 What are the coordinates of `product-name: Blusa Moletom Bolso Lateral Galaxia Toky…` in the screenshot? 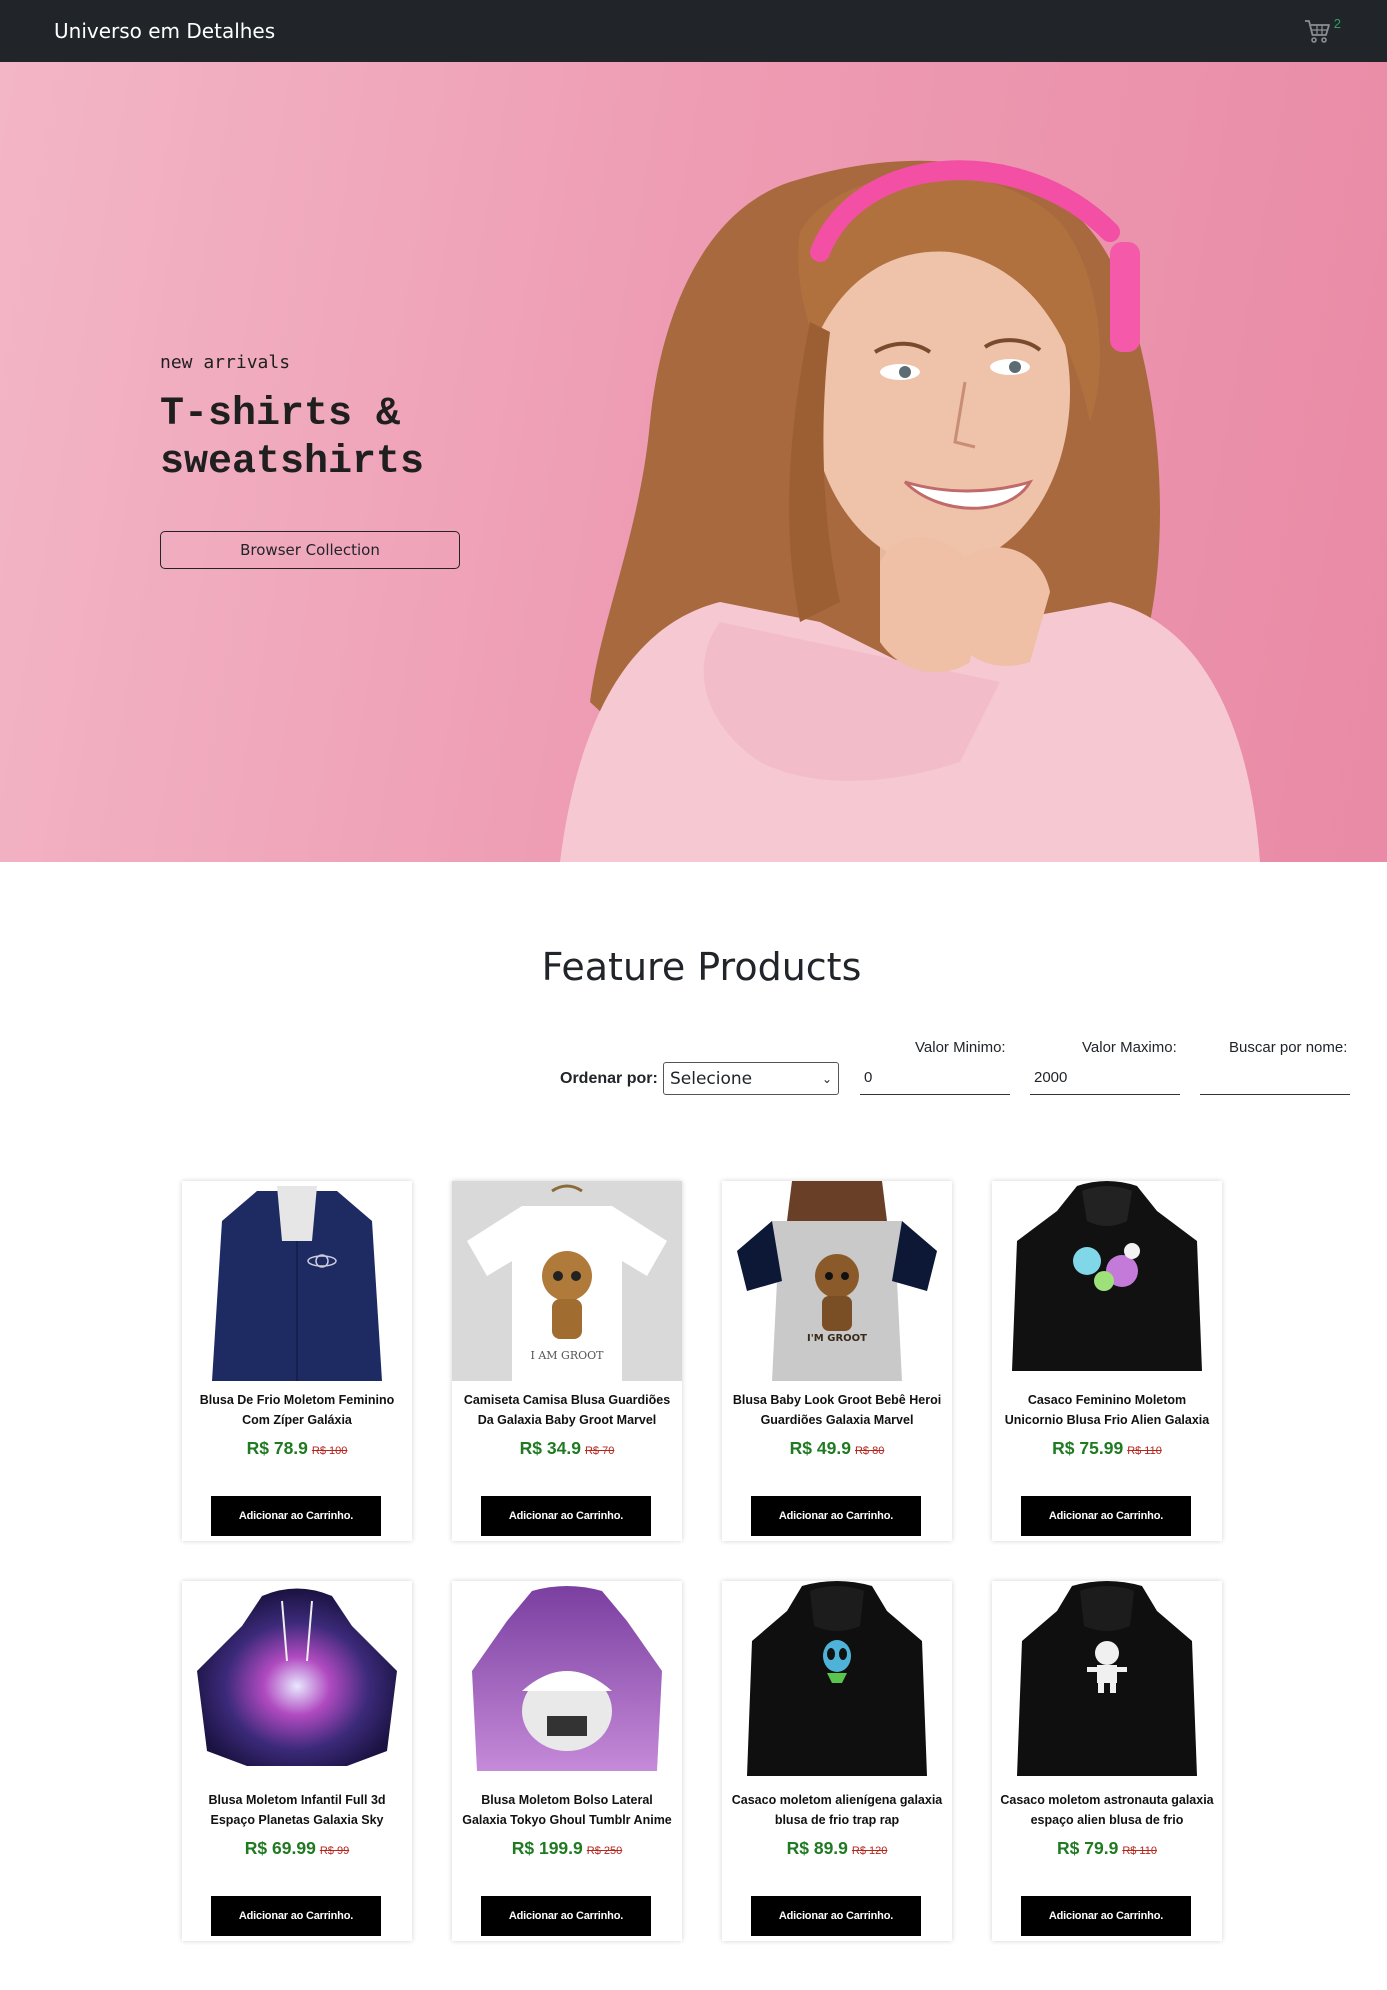 It's located at (567, 1810).